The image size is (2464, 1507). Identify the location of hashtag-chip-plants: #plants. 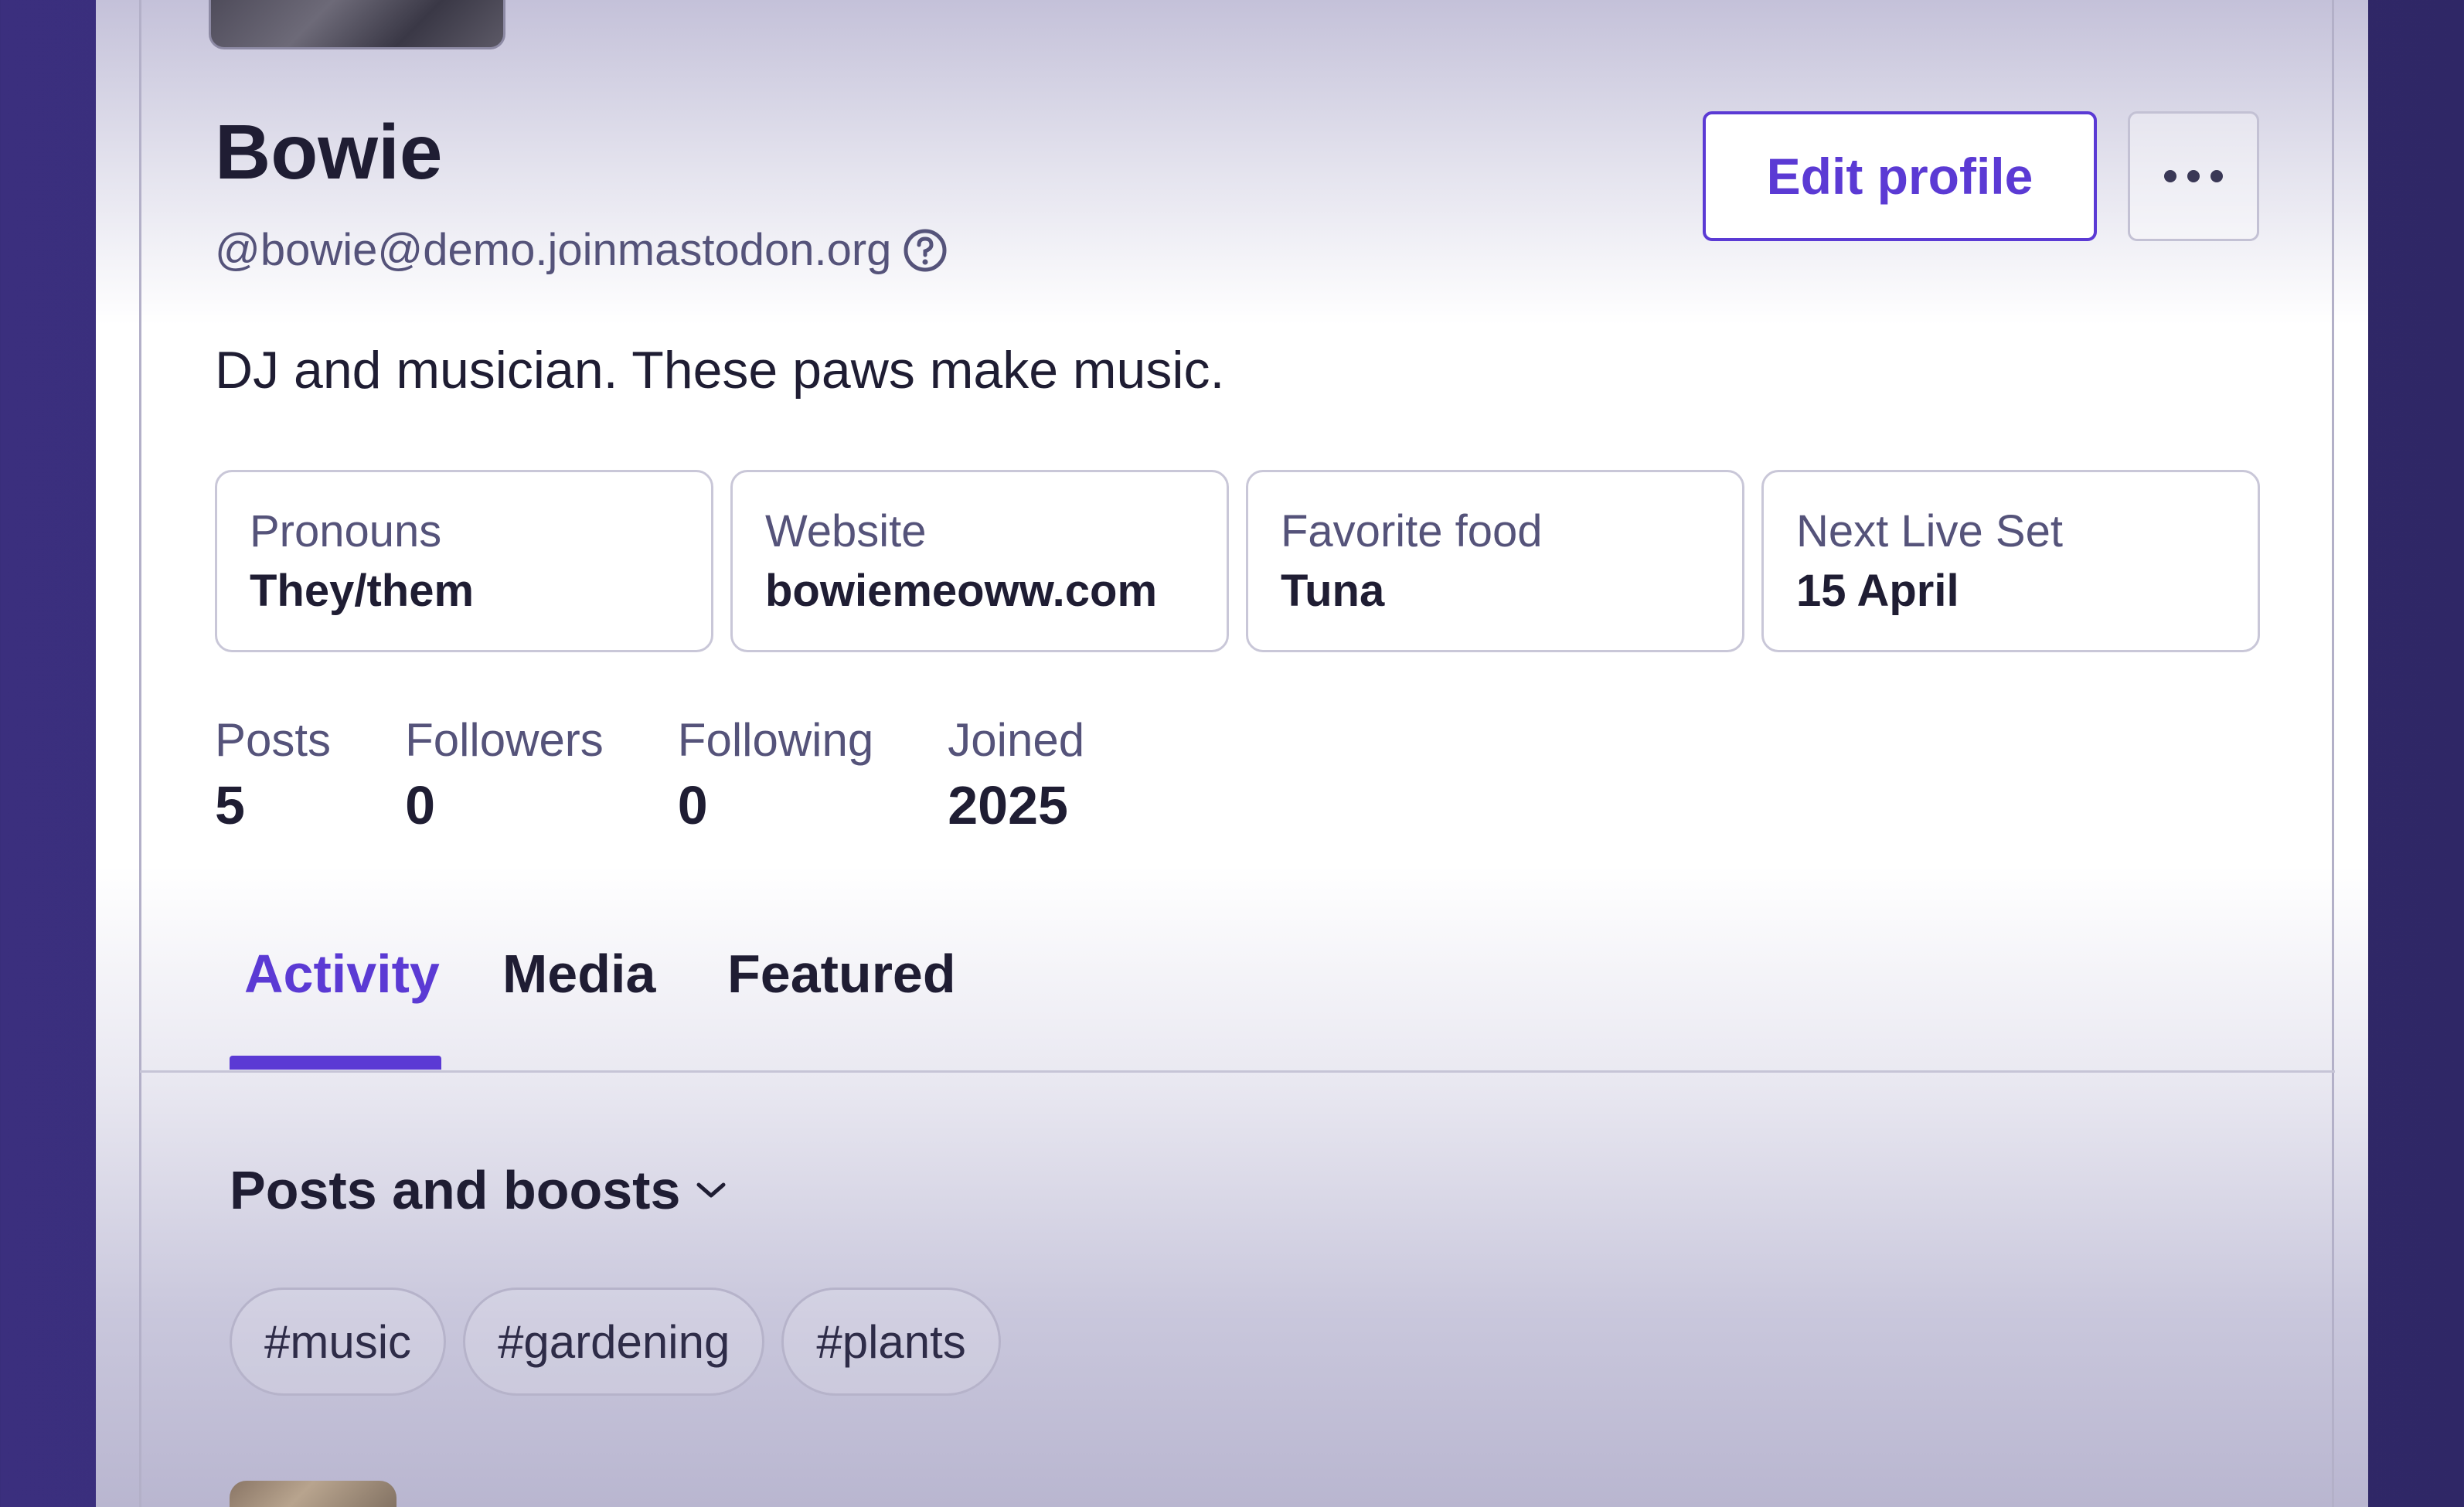
(891, 1342).